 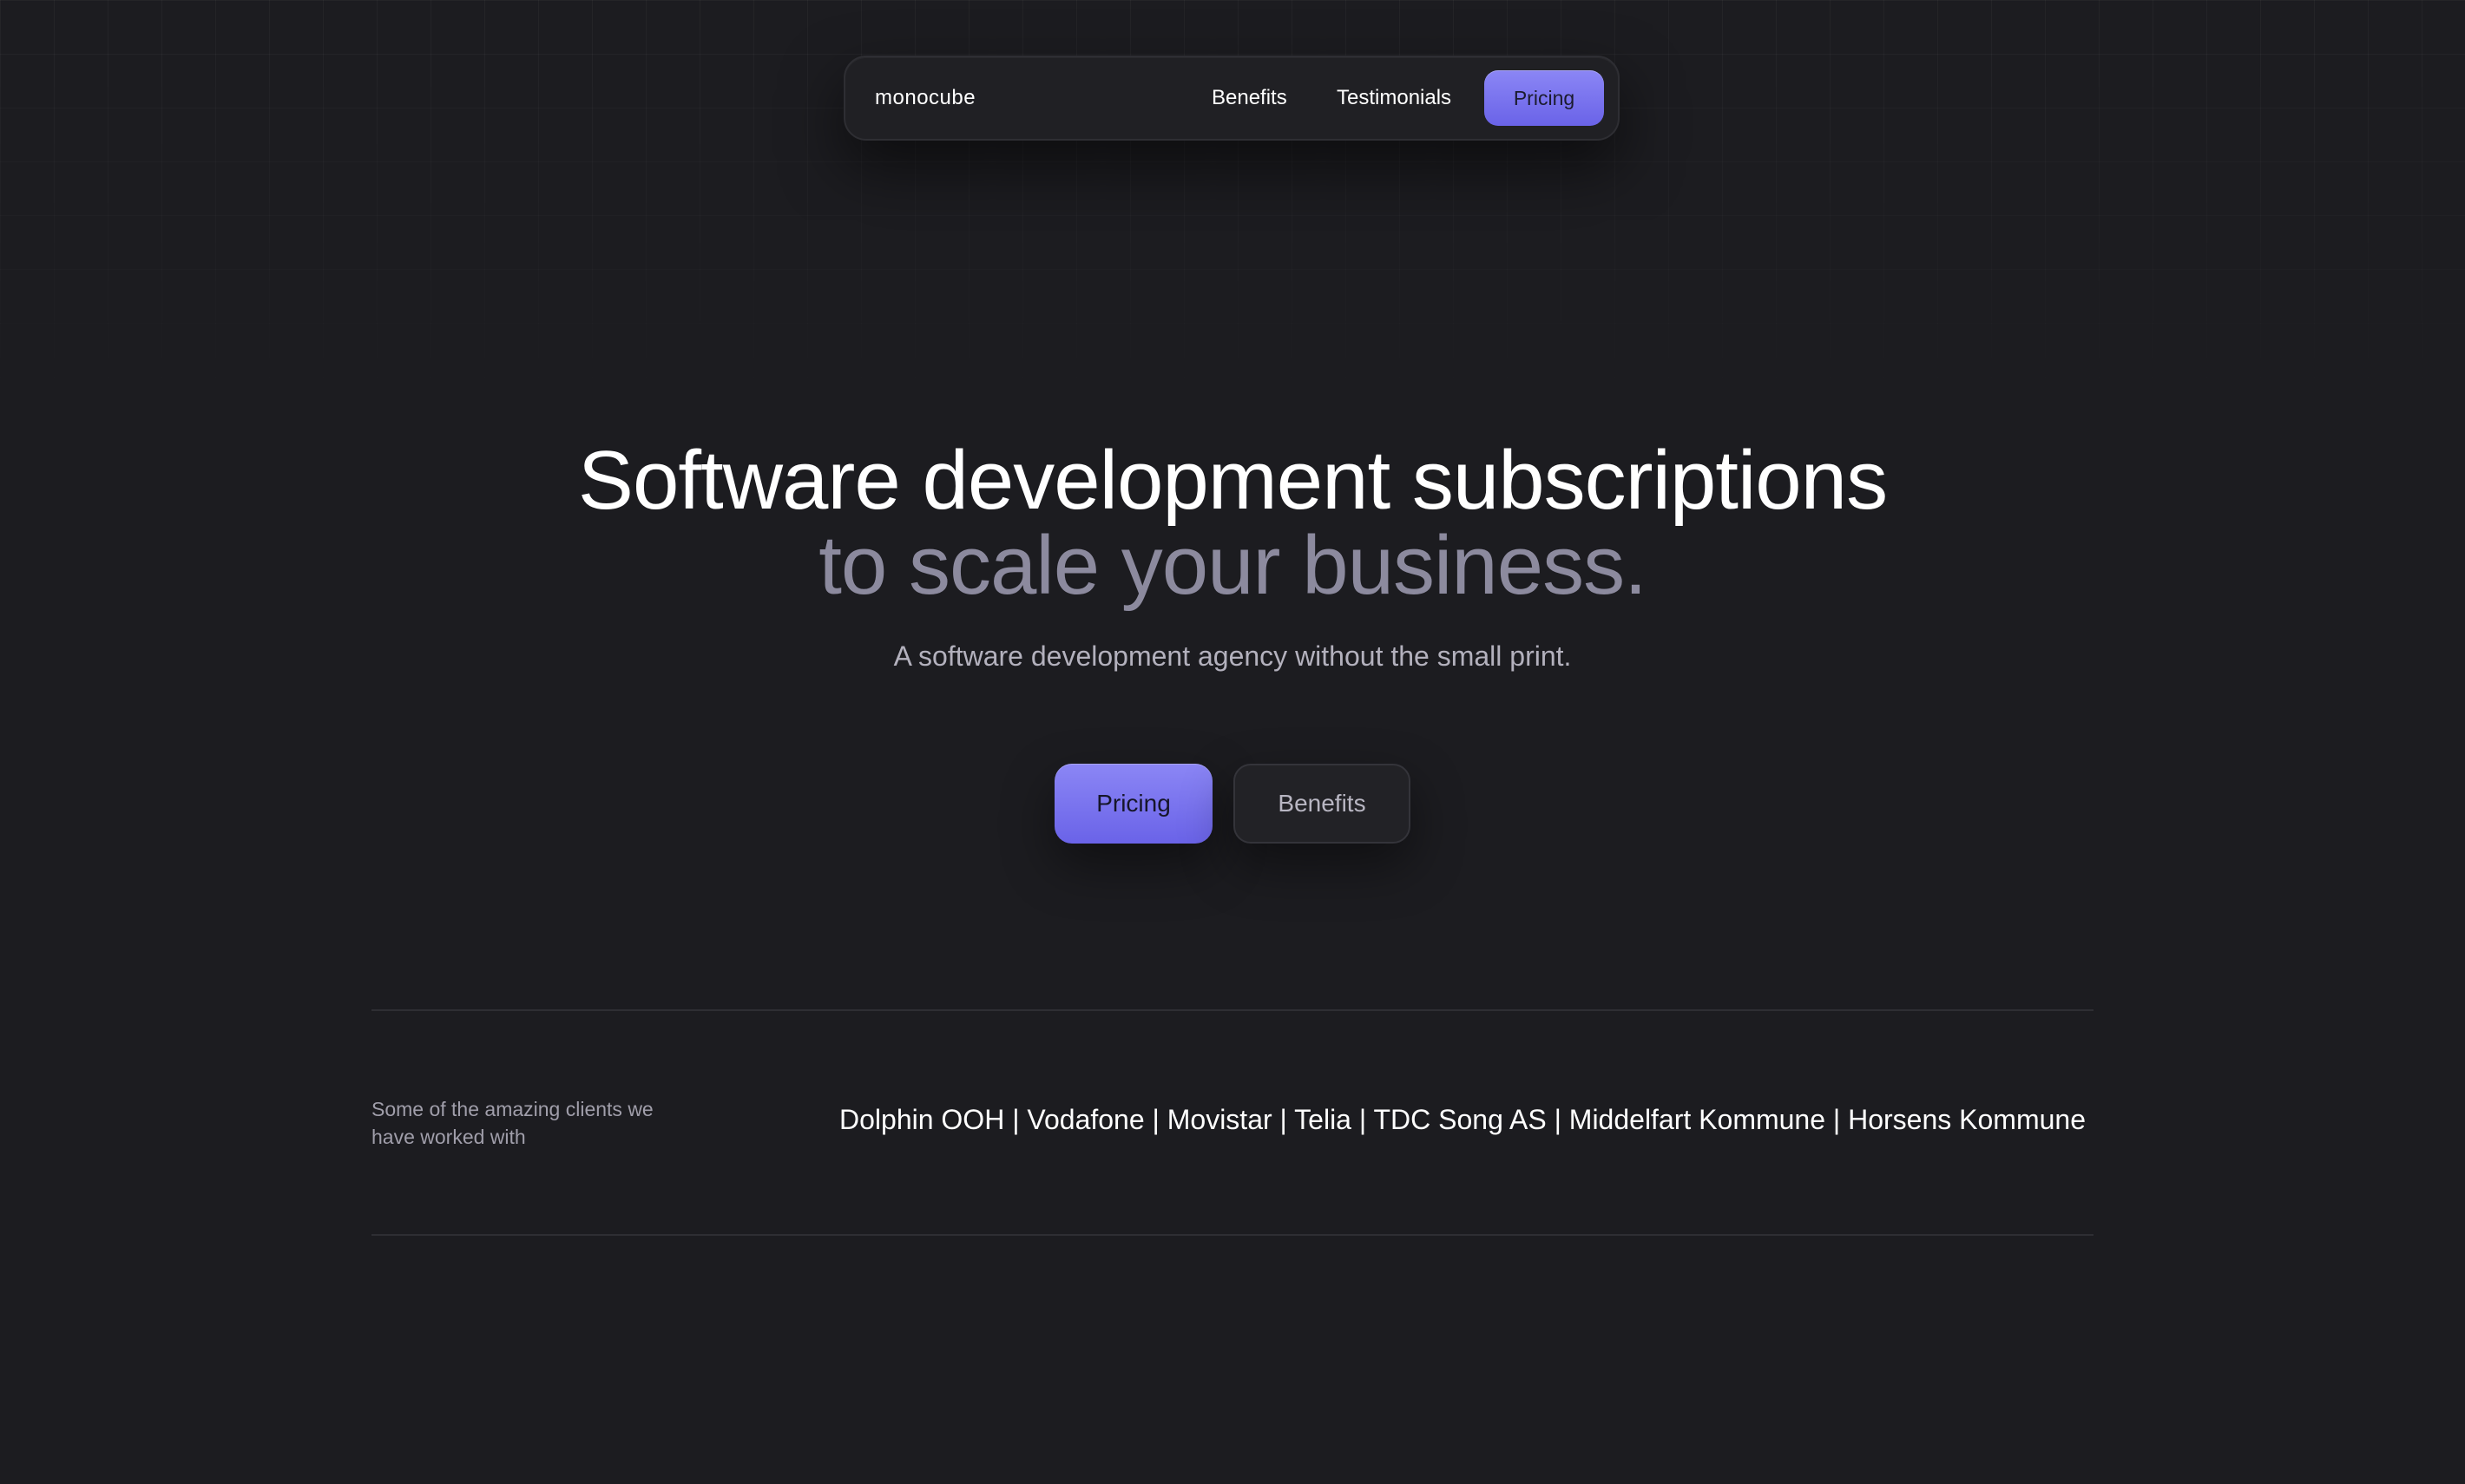 What do you see at coordinates (1233, 481) in the screenshot?
I see `hero-title: Software development subscriptions` at bounding box center [1233, 481].